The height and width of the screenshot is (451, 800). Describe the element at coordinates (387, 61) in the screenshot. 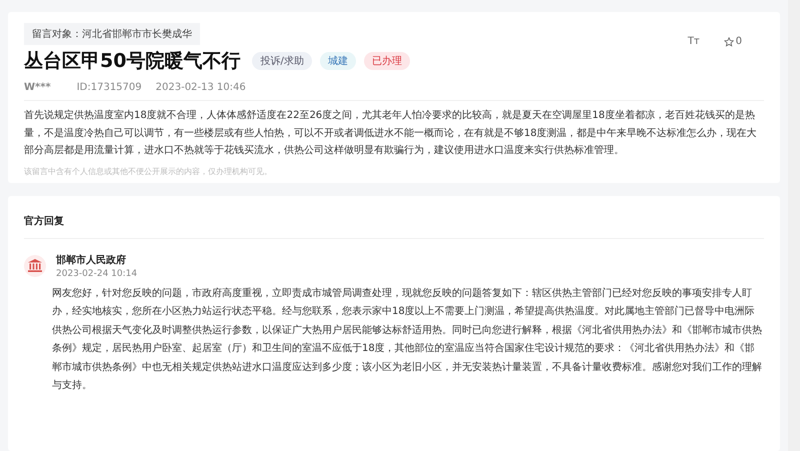

I see `status-badge: 已办理` at that location.